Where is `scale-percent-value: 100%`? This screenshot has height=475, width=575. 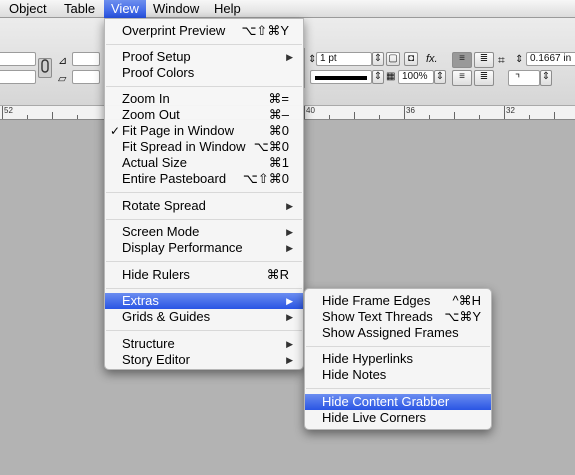 scale-percent-value: 100% is located at coordinates (415, 76).